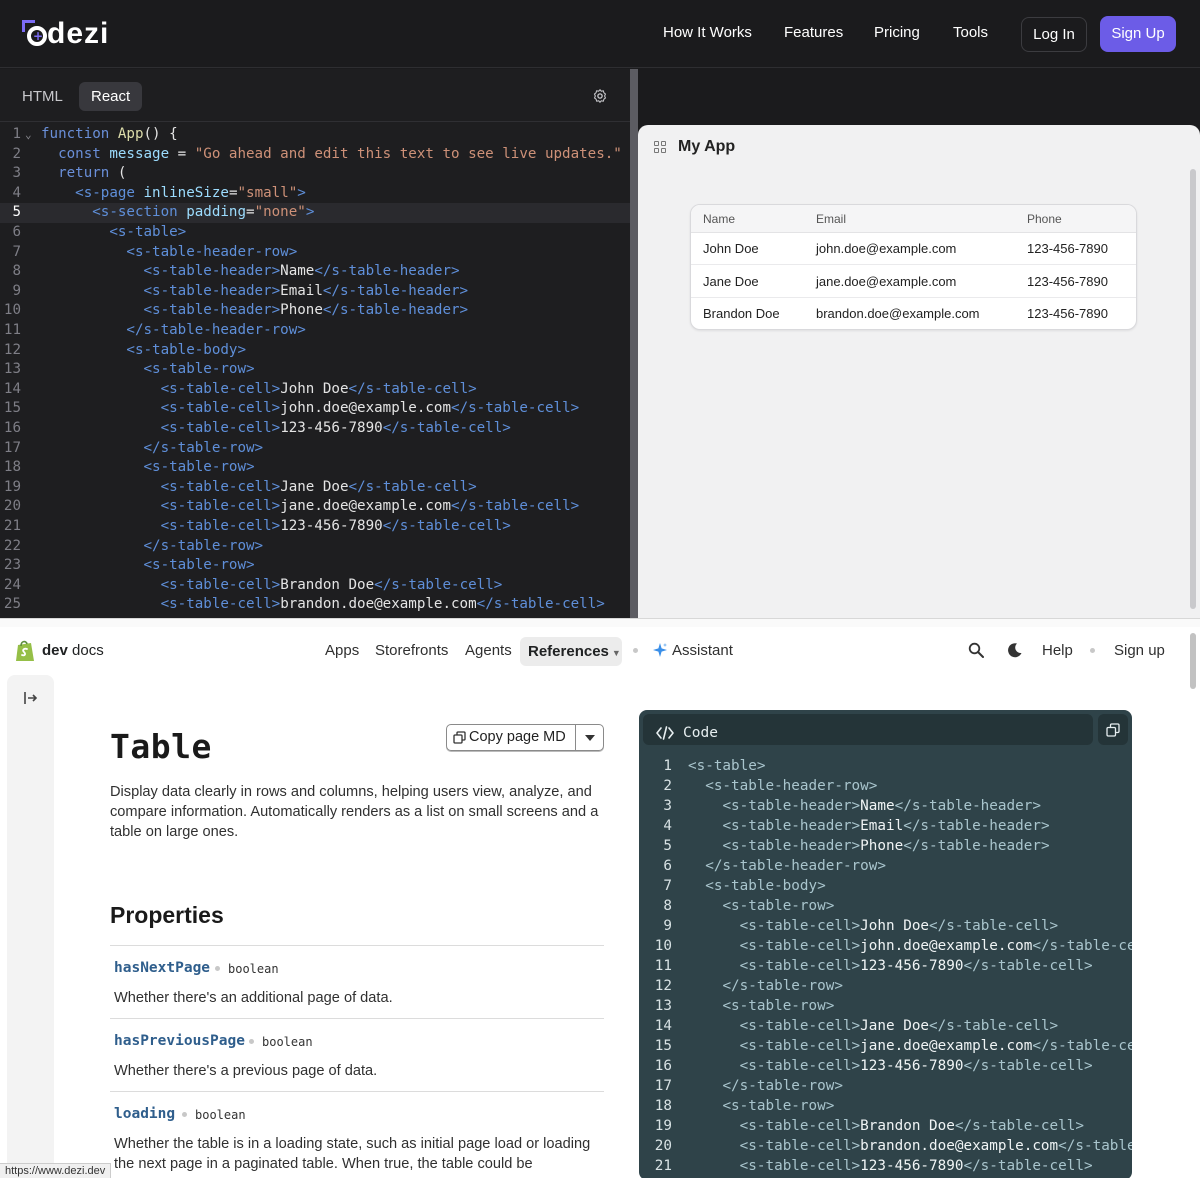 The image size is (1200, 1178). Describe the element at coordinates (970, 32) in the screenshot. I see `nav-tools: Tools` at that location.